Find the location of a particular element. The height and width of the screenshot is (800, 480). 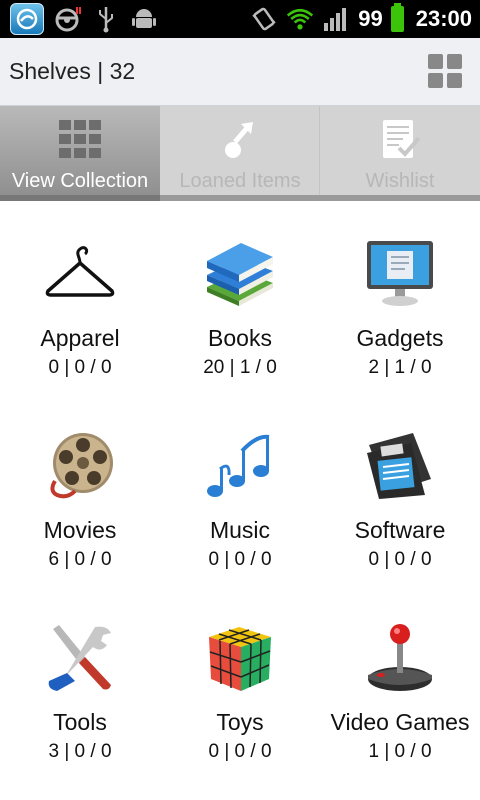

shelf-video-games: Video Games 1 | 0 / 0 is located at coordinates (400, 681).